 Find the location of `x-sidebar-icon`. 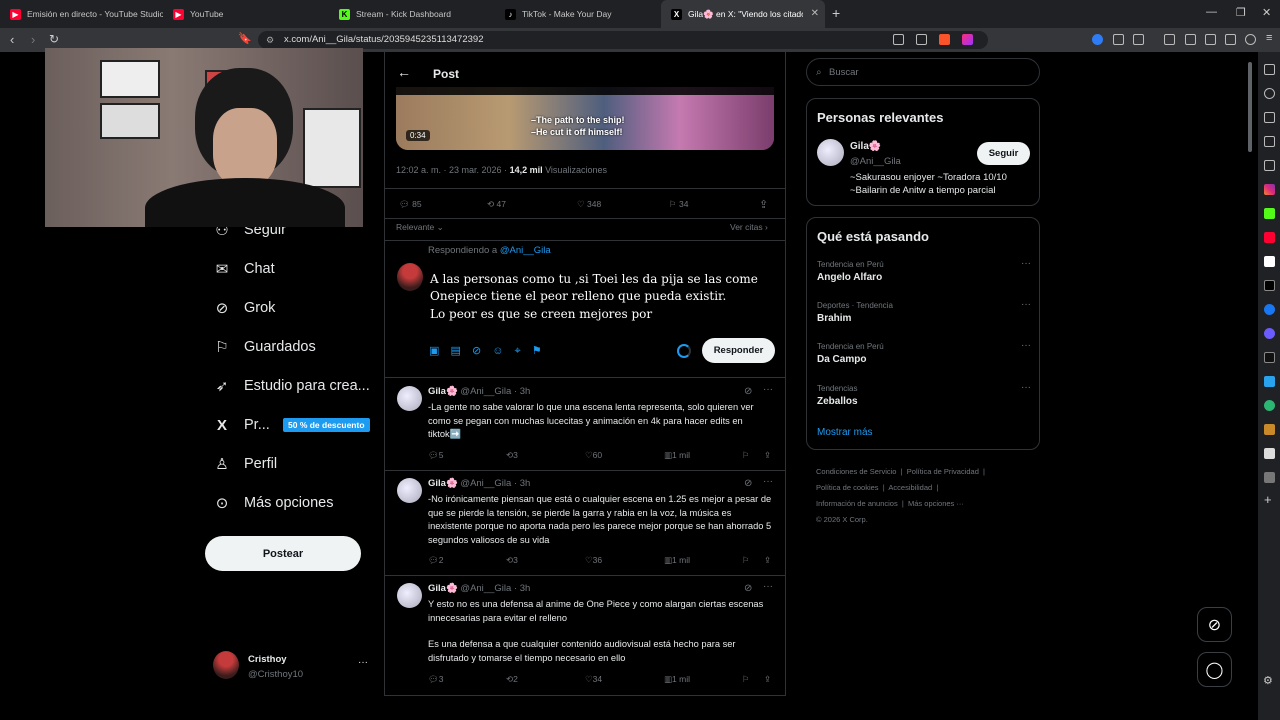

x-sidebar-icon is located at coordinates (1269, 285).